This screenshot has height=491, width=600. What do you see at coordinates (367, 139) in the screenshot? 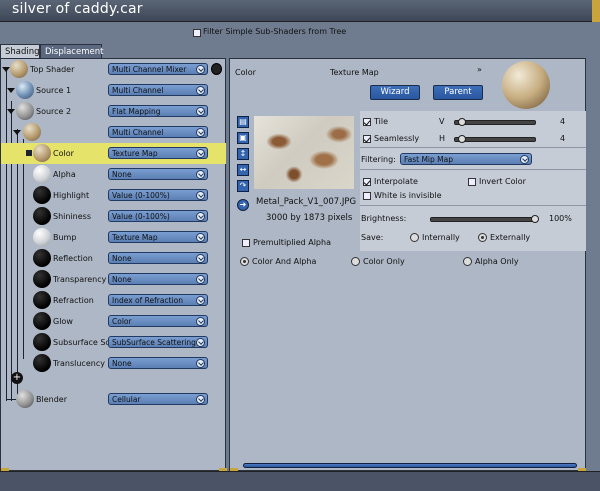
I see `seamlessly-checkbox` at bounding box center [367, 139].